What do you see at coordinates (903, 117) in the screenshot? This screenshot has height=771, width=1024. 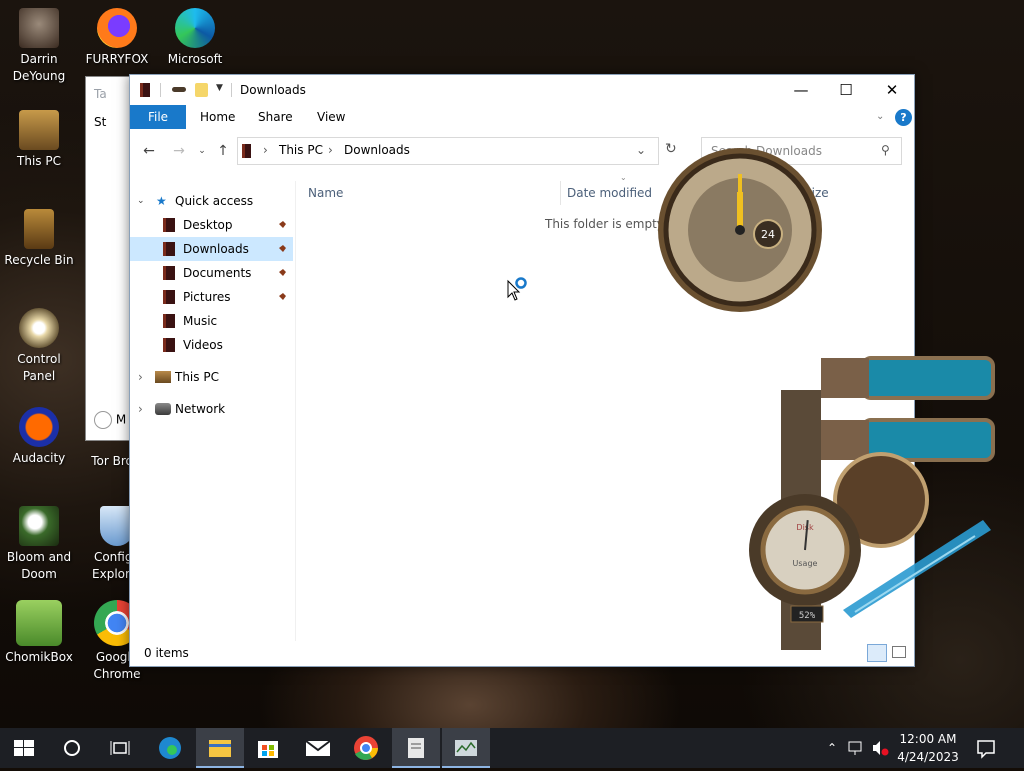 I see `help-icon: ?` at bounding box center [903, 117].